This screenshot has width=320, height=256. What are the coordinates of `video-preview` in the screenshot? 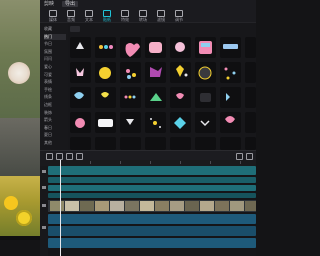 It's located at (20, 120).